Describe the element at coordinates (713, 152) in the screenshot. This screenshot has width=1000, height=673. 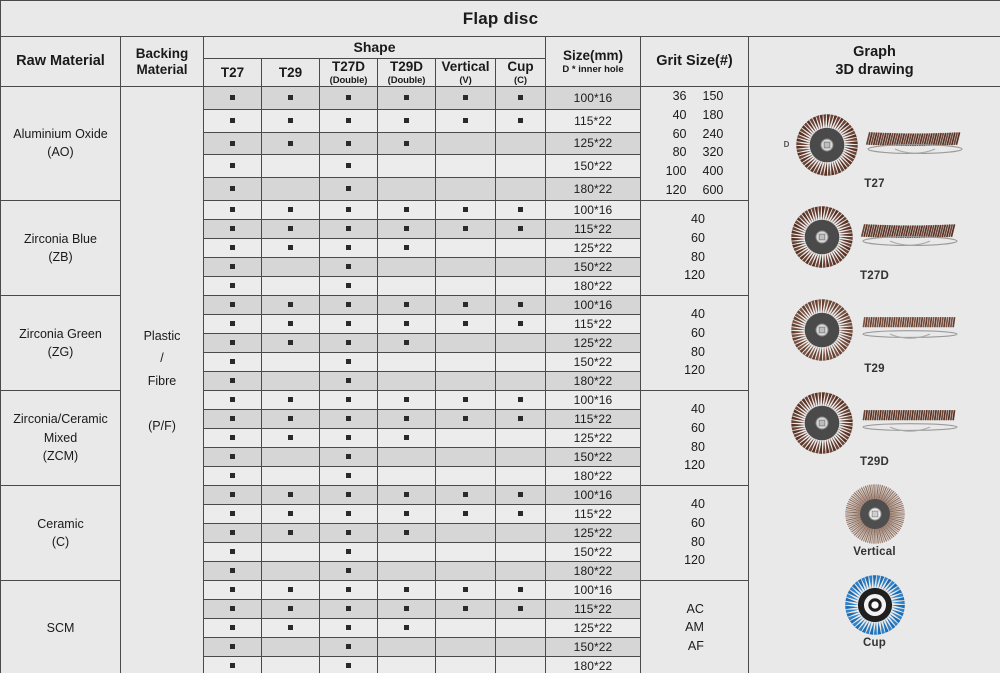
I see `grit-value: 320` at that location.